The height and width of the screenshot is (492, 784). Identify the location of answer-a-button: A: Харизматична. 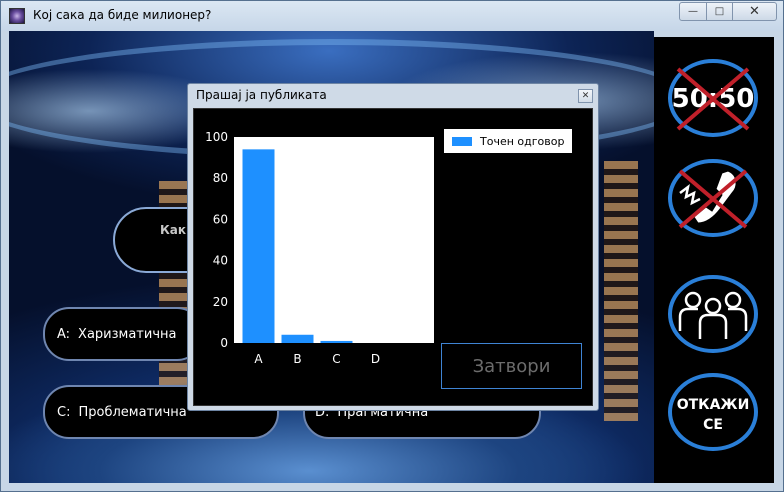
(123, 334).